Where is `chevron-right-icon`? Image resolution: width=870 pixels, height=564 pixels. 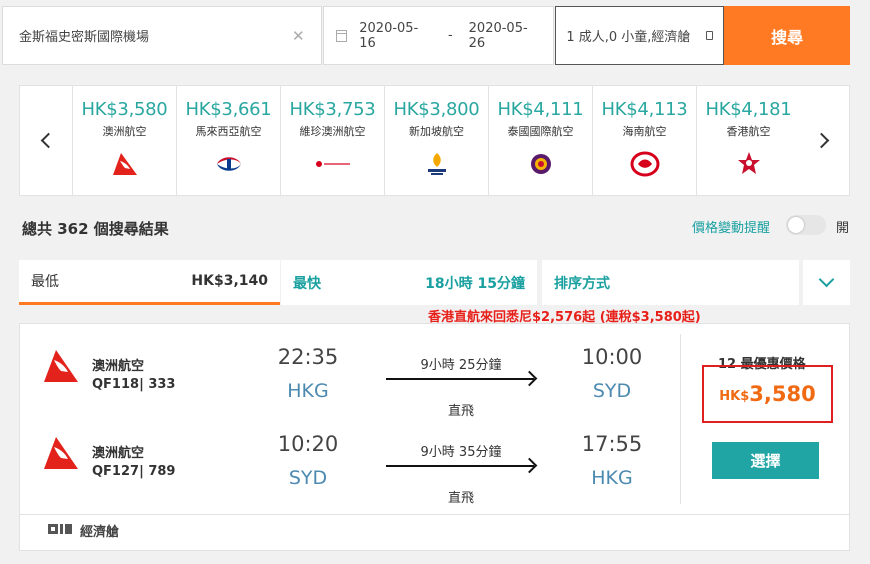 chevron-right-icon is located at coordinates (821, 140).